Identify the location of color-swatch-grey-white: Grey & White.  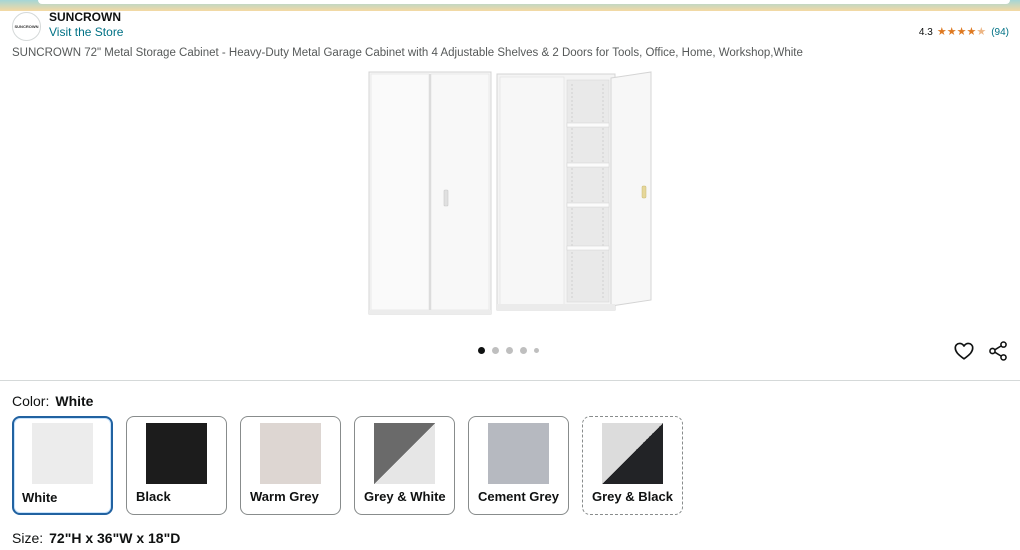
(404, 465).